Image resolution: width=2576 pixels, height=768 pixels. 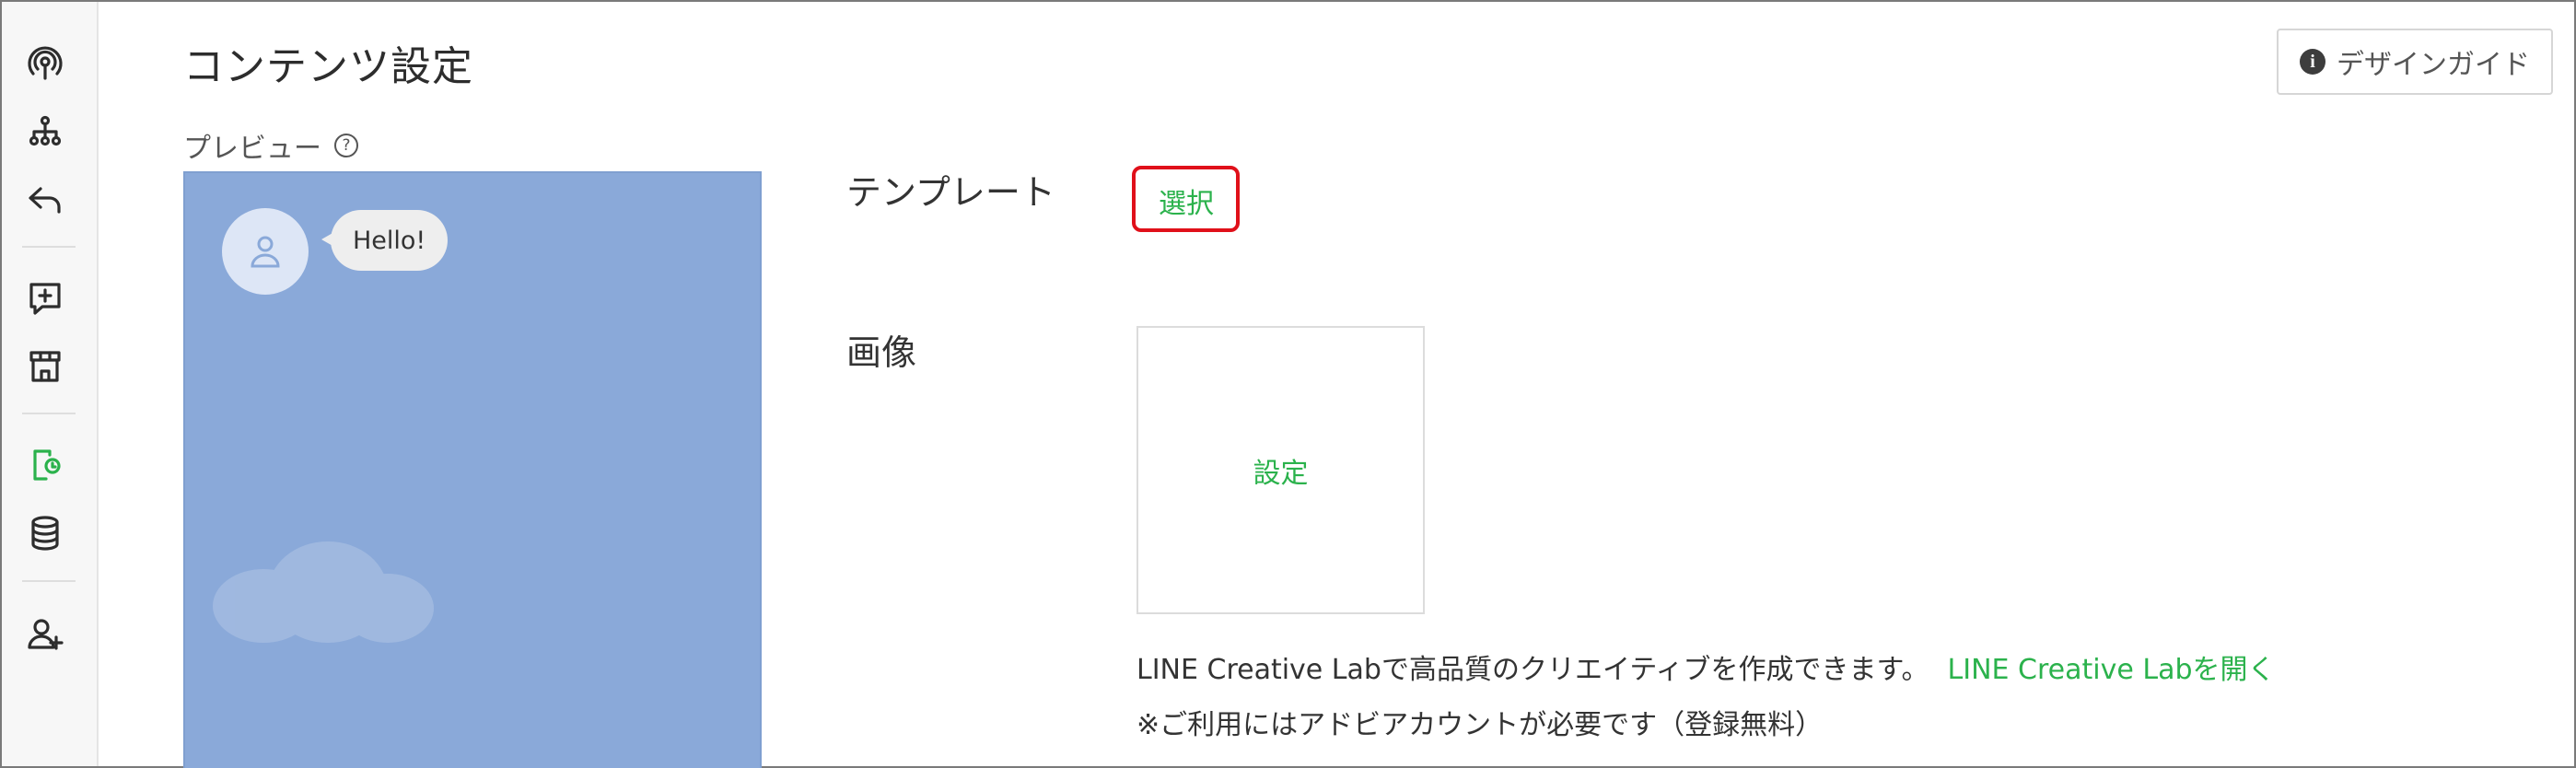 I want to click on image-set-button: 設定, so click(x=1280, y=470).